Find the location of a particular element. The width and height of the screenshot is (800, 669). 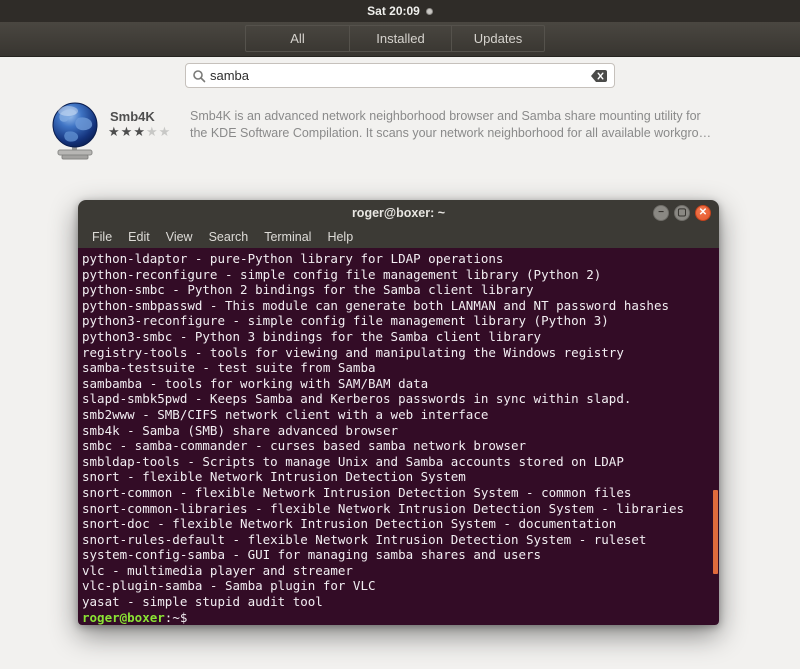

menu-help: Help is located at coordinates (340, 237).